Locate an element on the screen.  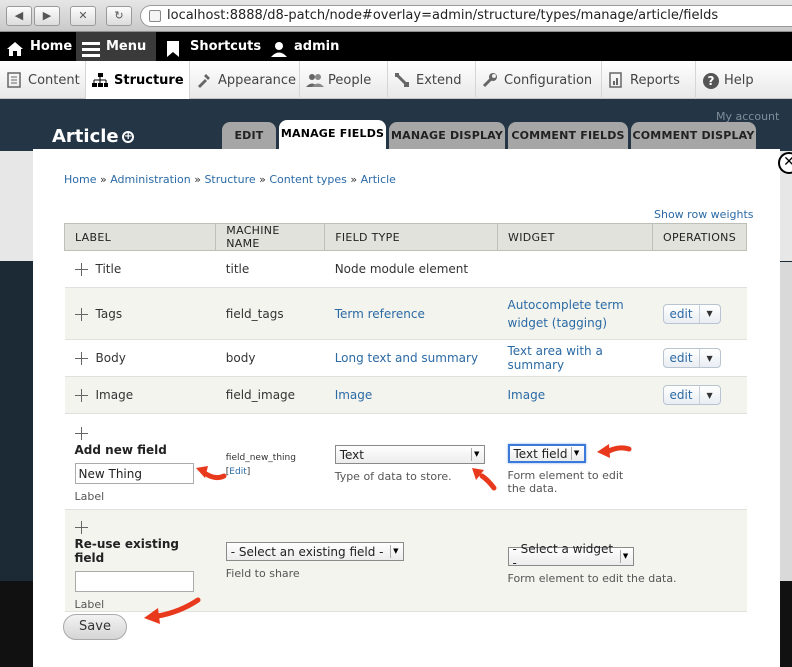
toolbar-user: admin is located at coordinates (304, 46).